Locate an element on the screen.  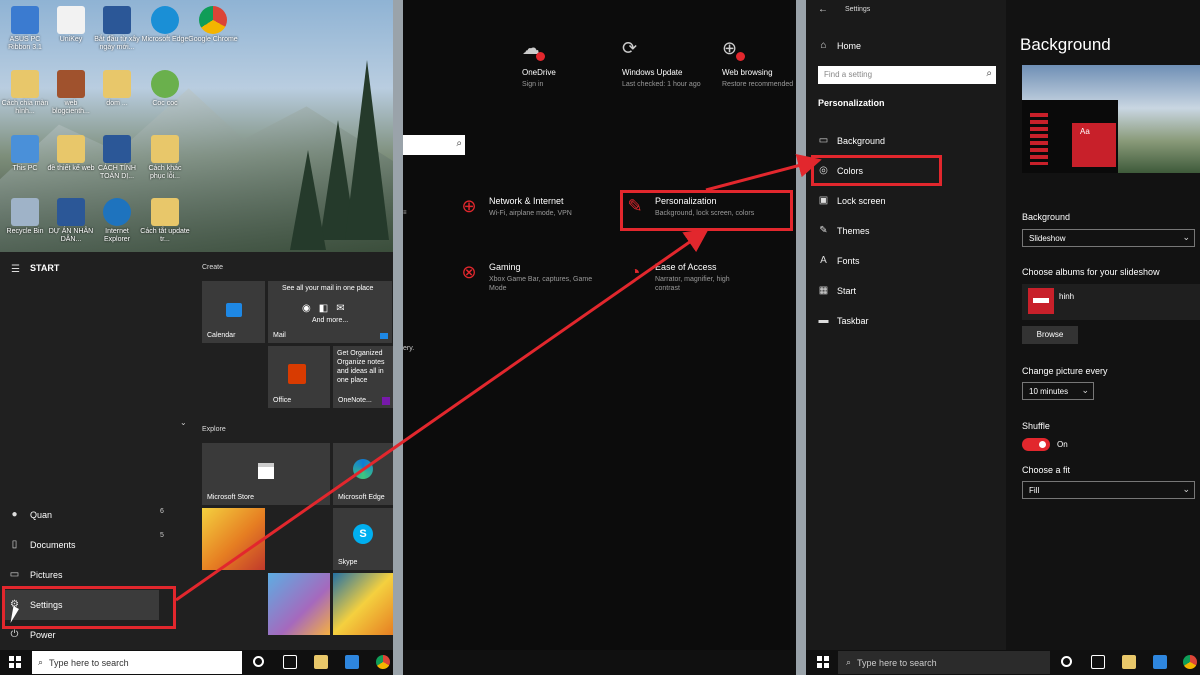
calendar-icon is located at coordinates (234, 310).